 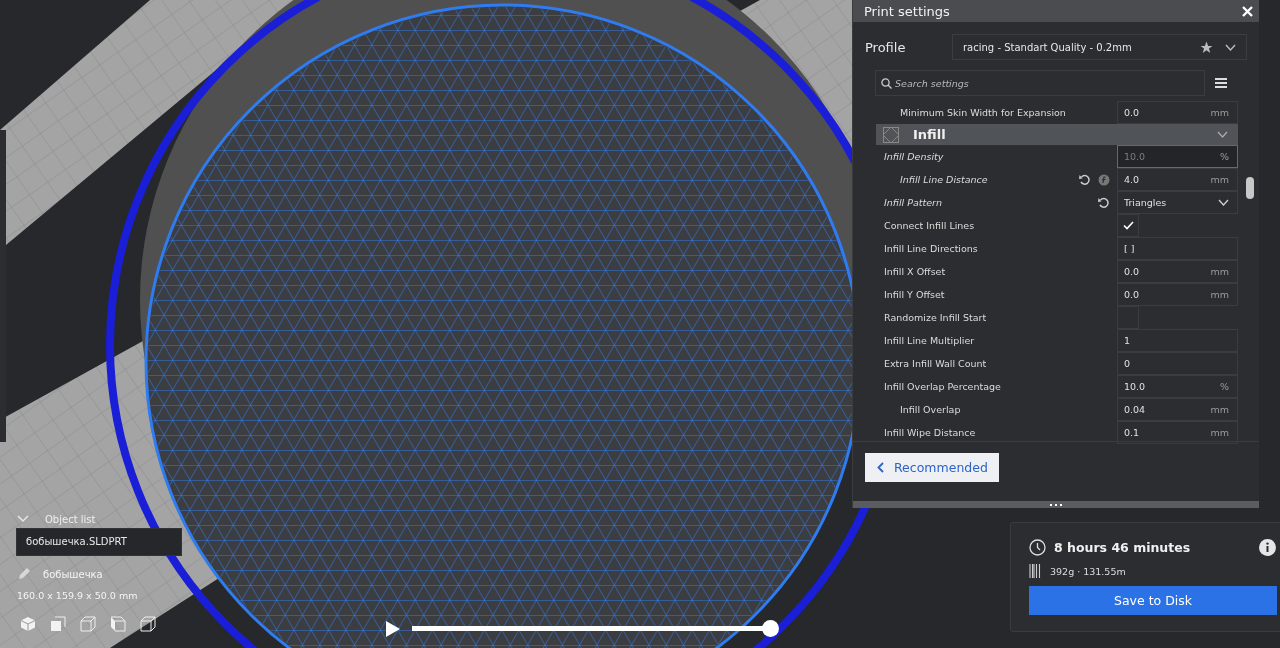 I want to click on star-icon, so click(x=1206, y=47).